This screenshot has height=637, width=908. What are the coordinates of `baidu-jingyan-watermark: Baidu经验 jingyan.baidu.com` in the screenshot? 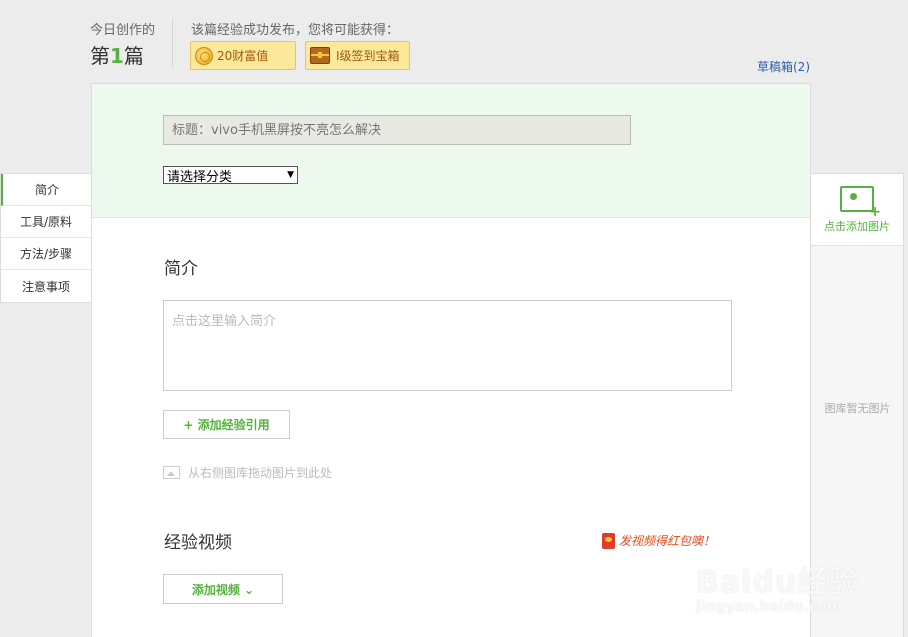 It's located at (777, 586).